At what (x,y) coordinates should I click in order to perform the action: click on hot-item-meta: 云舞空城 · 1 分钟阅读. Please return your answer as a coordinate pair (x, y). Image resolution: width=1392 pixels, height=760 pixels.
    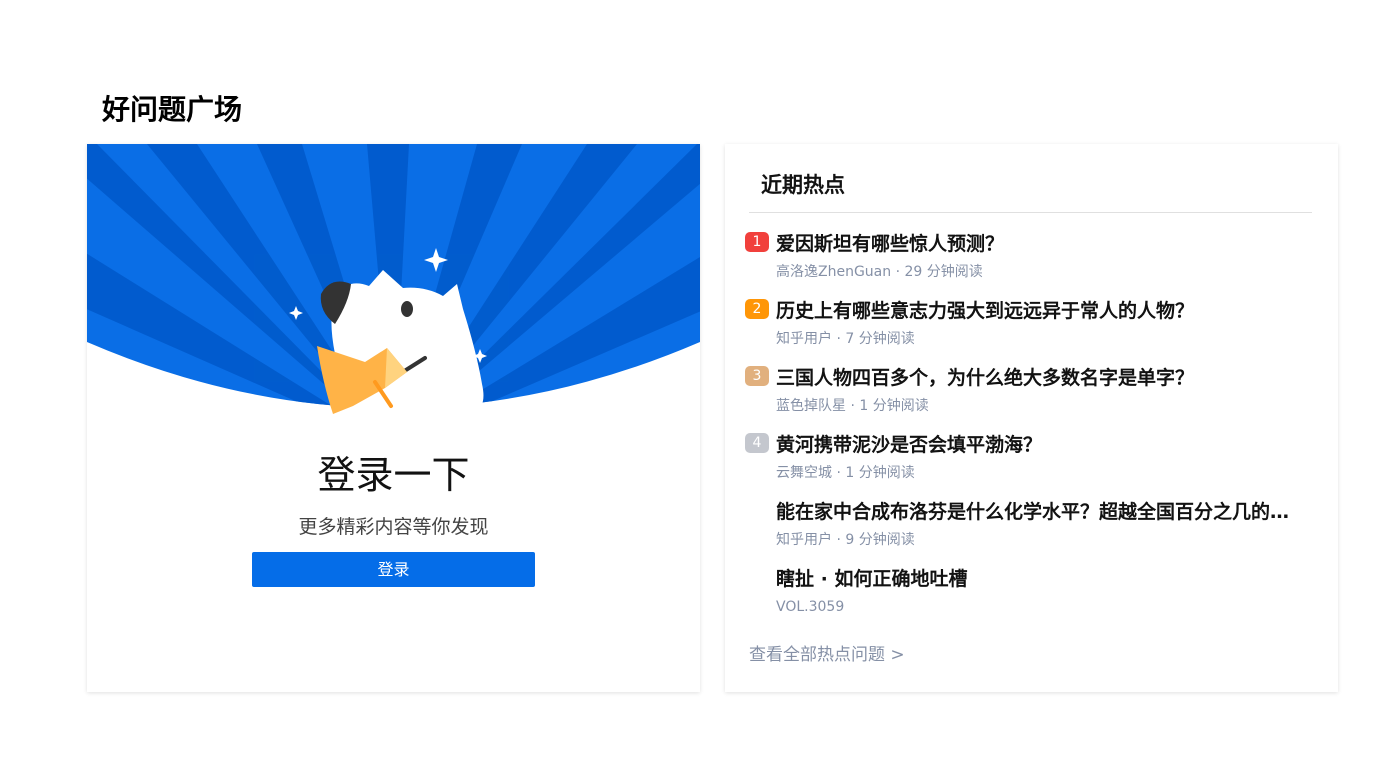
    Looking at the image, I should click on (845, 473).